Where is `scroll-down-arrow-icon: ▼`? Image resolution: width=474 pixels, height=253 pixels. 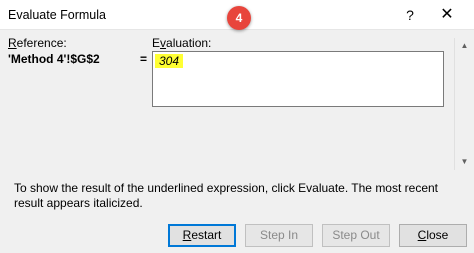 scroll-down-arrow-icon: ▼ is located at coordinates (464, 162).